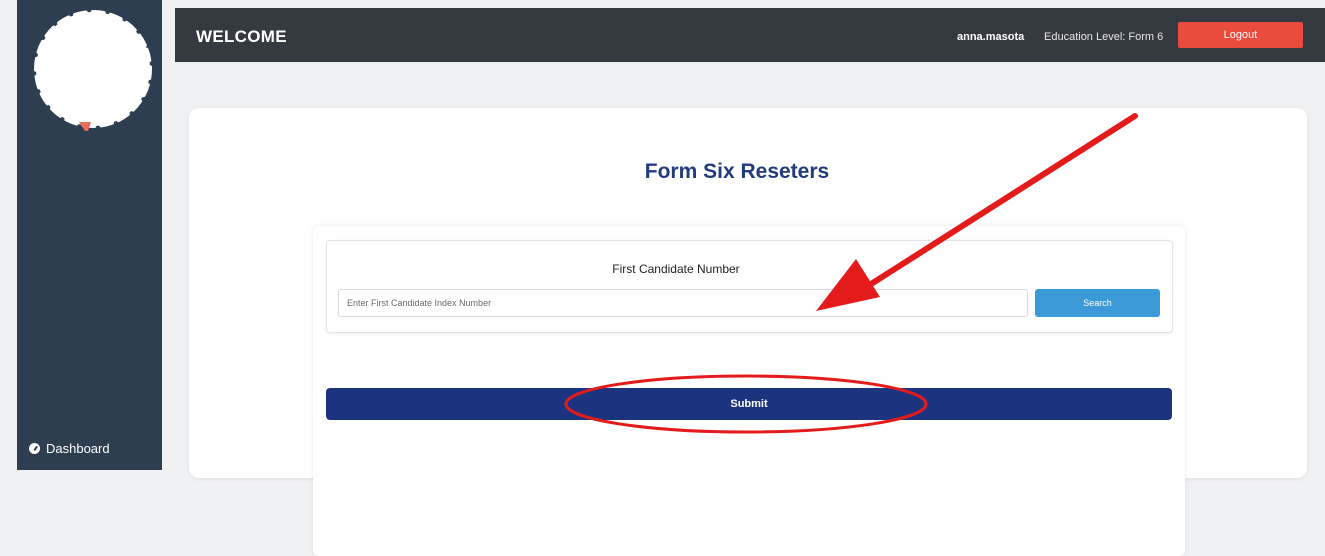 The width and height of the screenshot is (1325, 556). Describe the element at coordinates (749, 404) in the screenshot. I see `submit-button: Submit` at that location.